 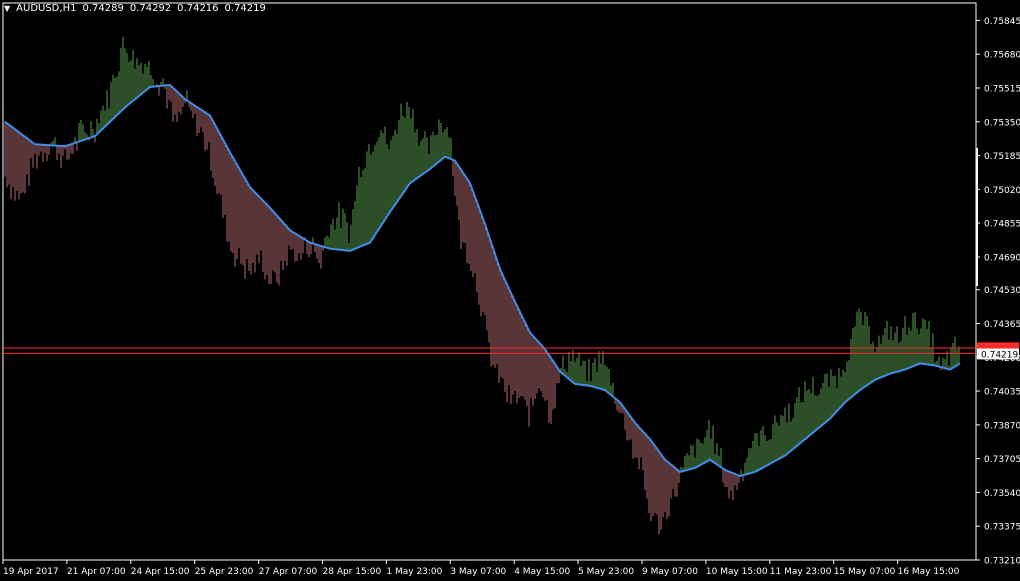 I want to click on axis-scroll-indicator, so click(x=977, y=217).